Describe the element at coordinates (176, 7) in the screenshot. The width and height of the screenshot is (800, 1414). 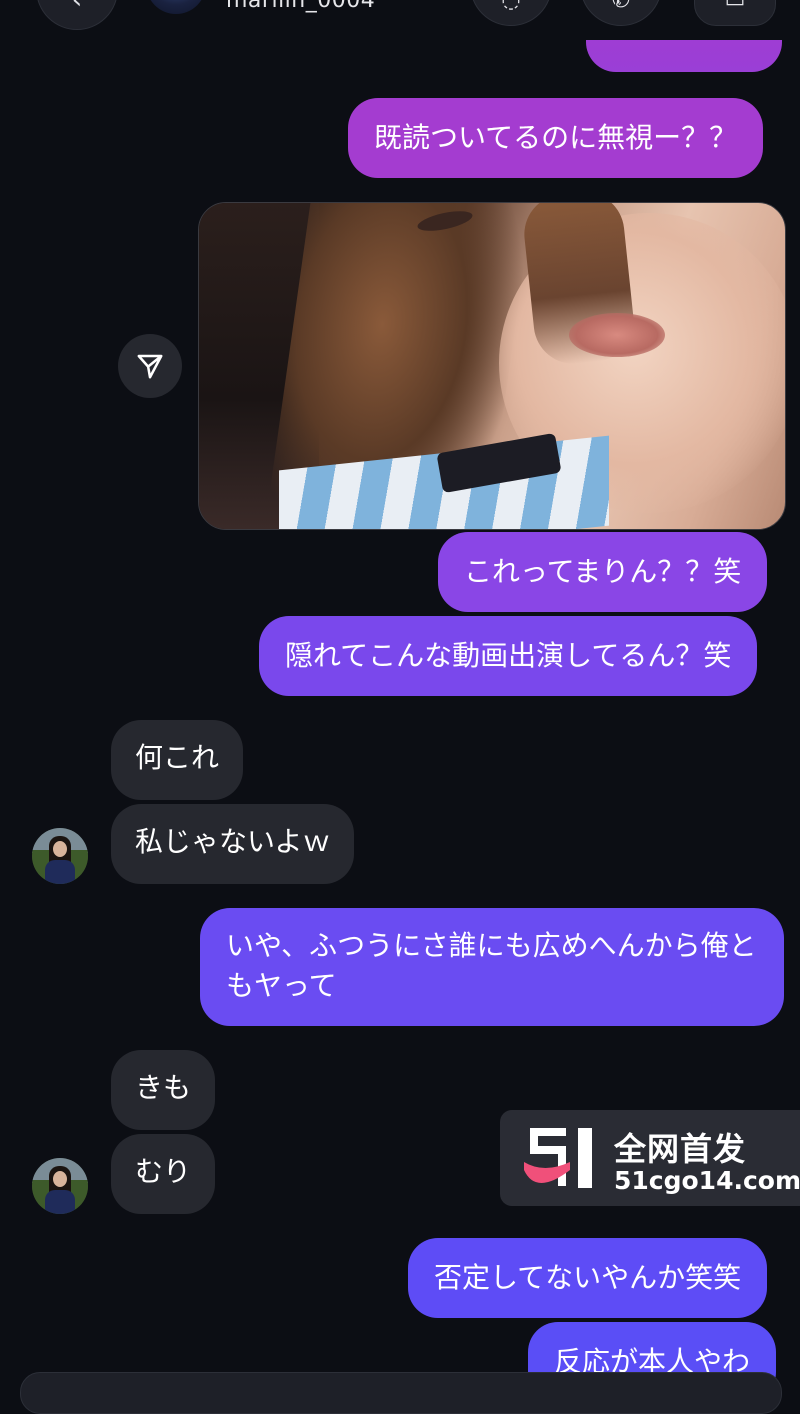
I see `header-avatar` at that location.